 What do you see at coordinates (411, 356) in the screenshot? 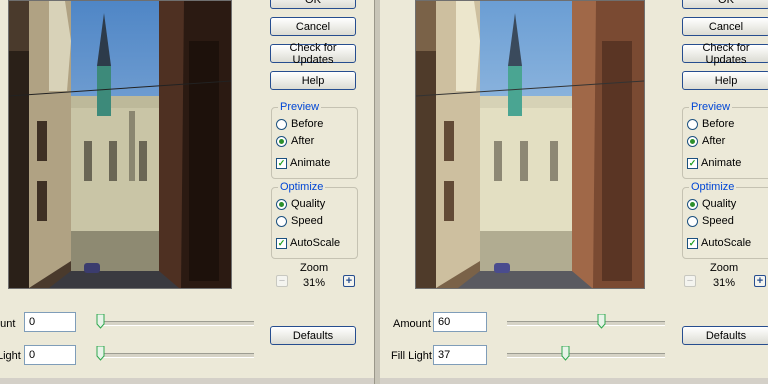
I see `fill-light-label: Fill Light` at bounding box center [411, 356].